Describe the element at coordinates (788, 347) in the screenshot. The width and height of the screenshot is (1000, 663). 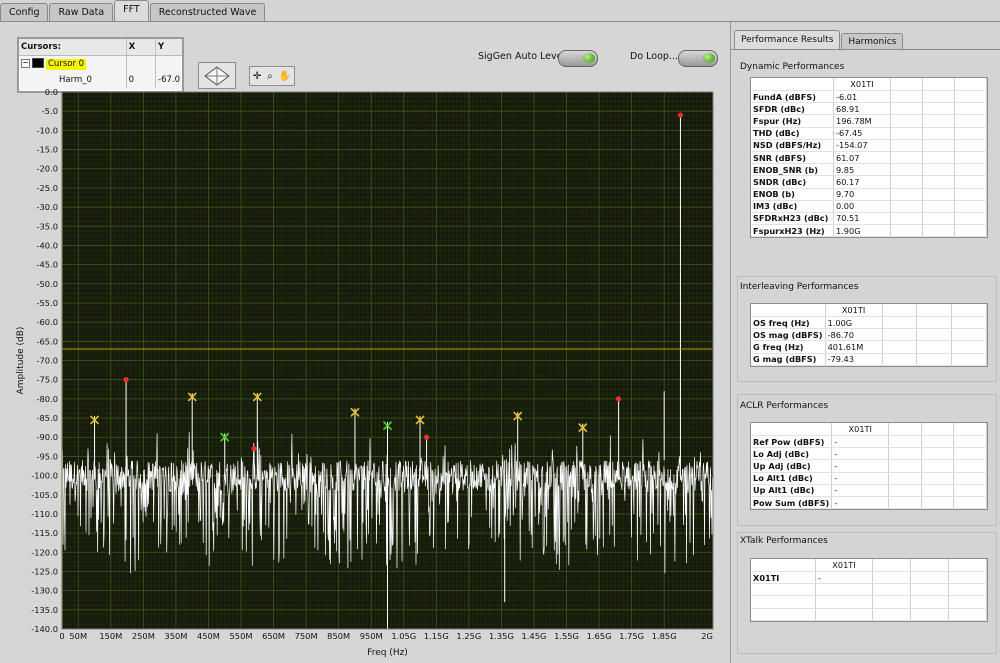
I see `metric-label: G freq (Hz)` at that location.